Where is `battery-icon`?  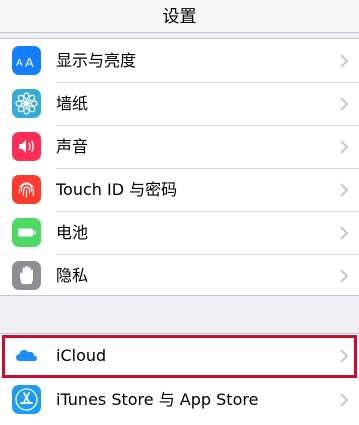
battery-icon is located at coordinates (26, 232).